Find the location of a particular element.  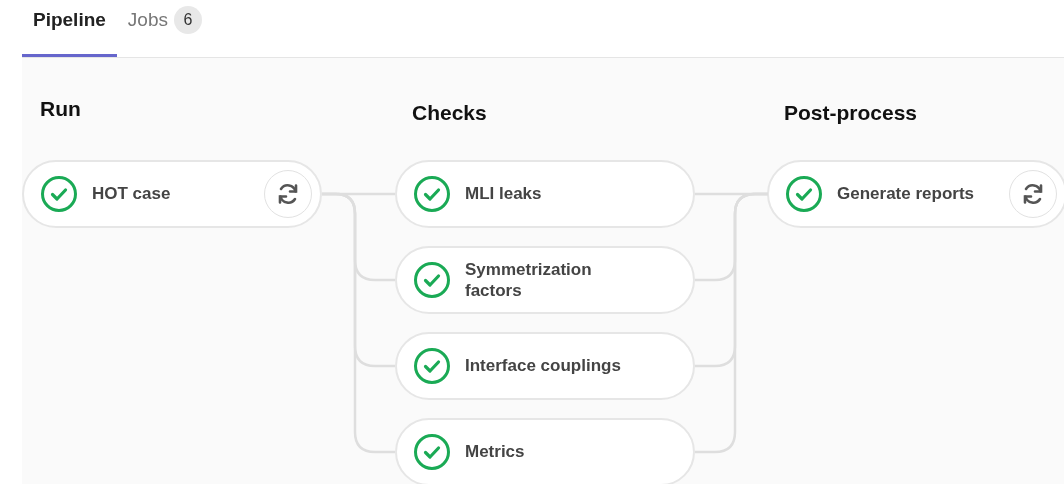

stage-title: Post-process is located at coordinates (851, 113).